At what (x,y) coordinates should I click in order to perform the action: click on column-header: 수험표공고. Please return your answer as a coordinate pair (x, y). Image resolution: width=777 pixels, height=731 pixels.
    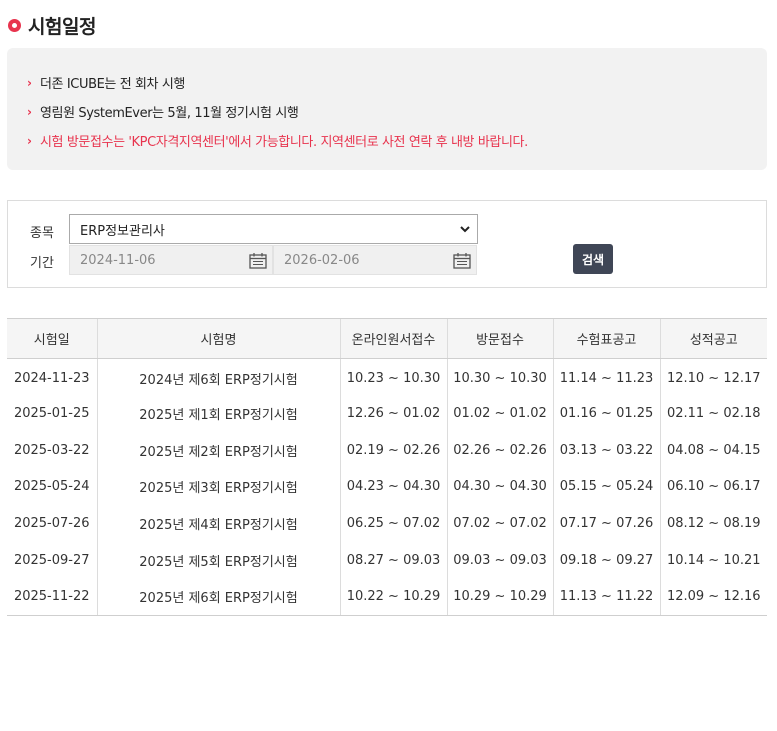
    Looking at the image, I should click on (606, 338).